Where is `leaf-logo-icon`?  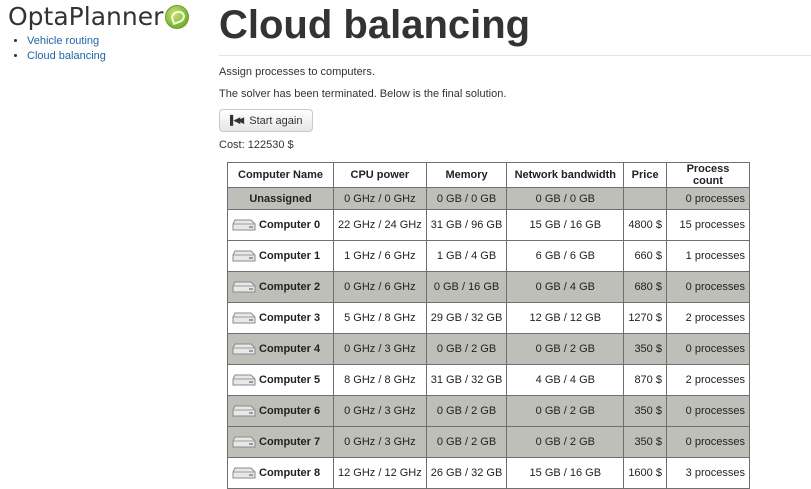
leaf-logo-icon is located at coordinates (177, 17).